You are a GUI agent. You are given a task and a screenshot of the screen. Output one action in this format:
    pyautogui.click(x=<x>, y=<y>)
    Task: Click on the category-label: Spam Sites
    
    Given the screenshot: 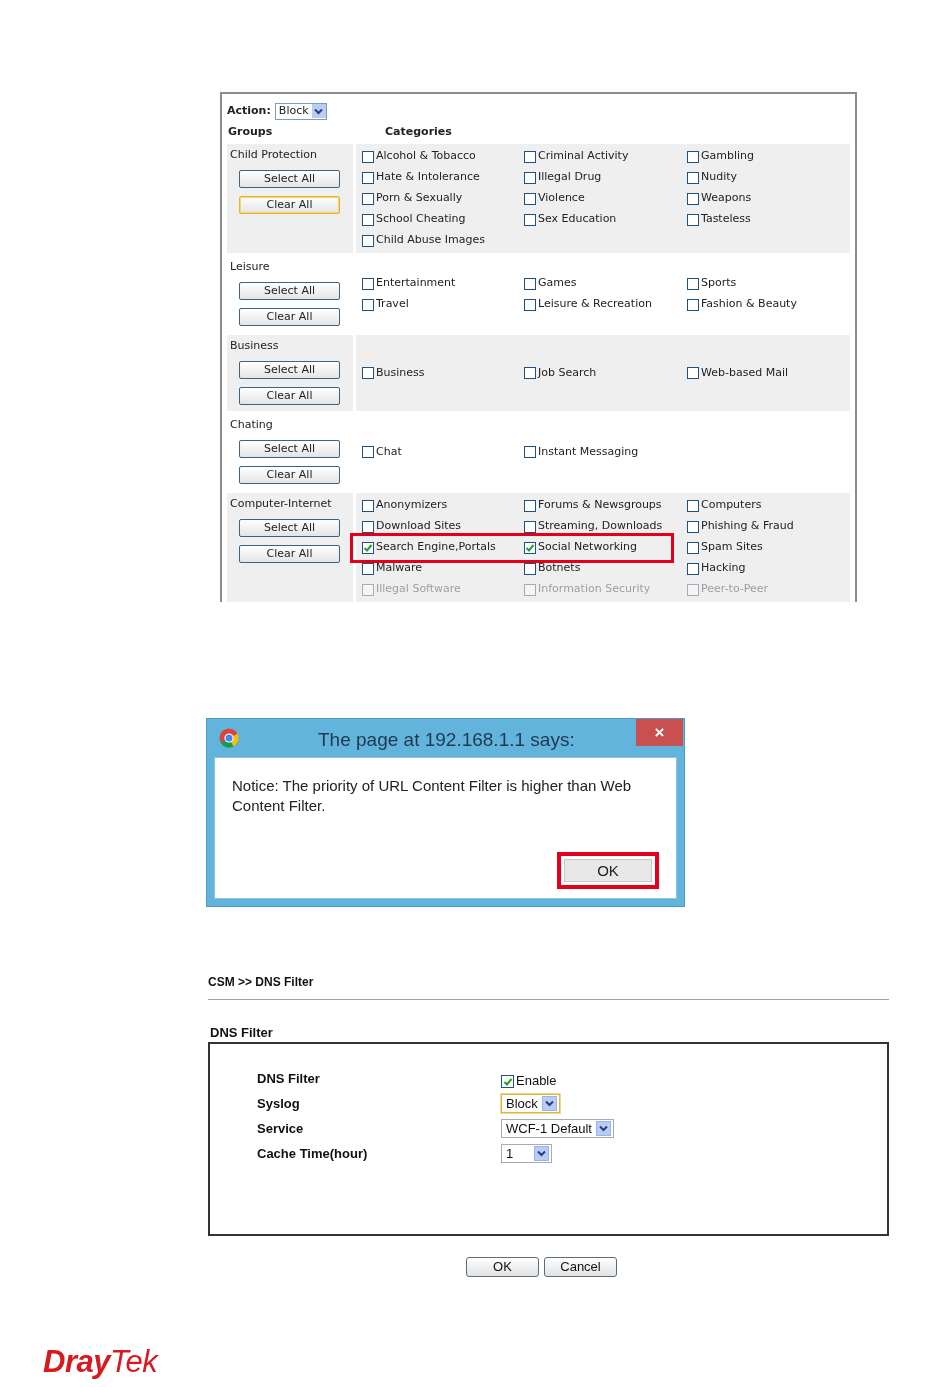 What is the action you would take?
    pyautogui.click(x=732, y=547)
    